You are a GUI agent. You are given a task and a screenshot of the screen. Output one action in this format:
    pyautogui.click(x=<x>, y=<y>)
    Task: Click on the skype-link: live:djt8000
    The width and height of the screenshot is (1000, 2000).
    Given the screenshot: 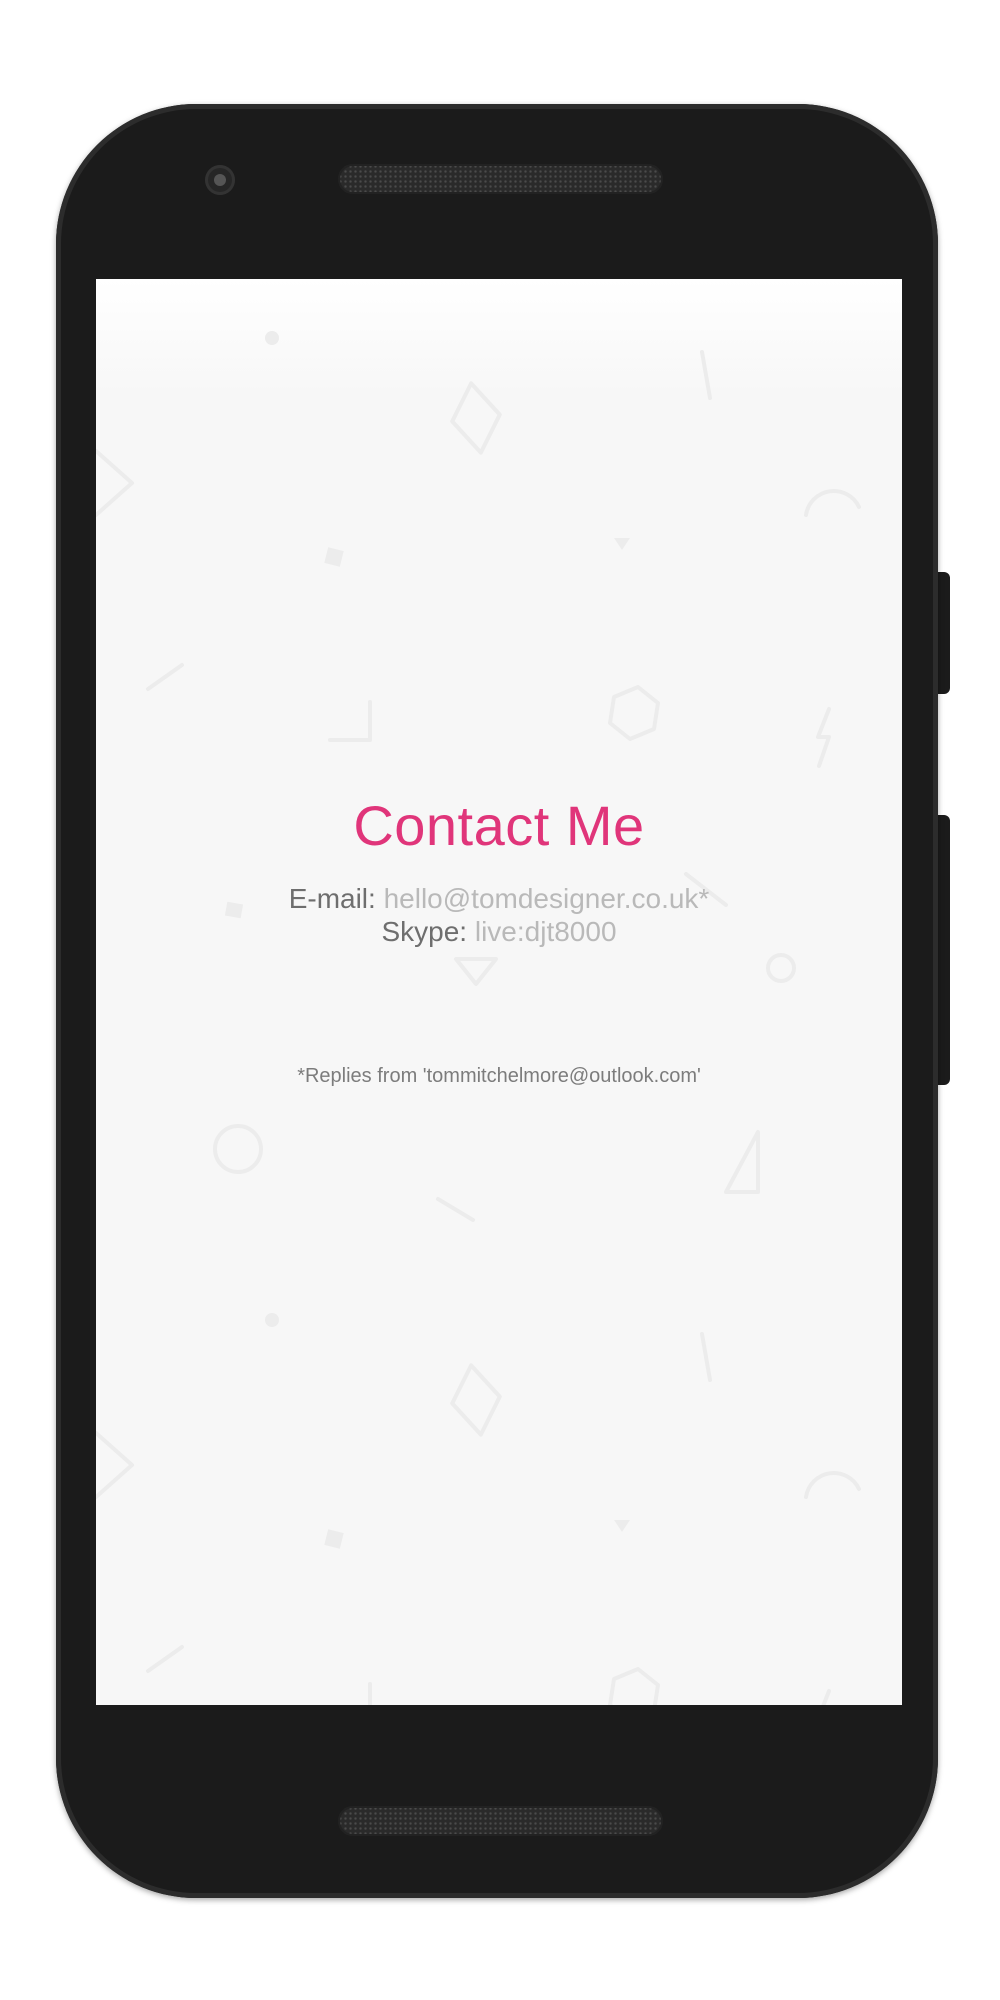 What is the action you would take?
    pyautogui.click(x=546, y=931)
    